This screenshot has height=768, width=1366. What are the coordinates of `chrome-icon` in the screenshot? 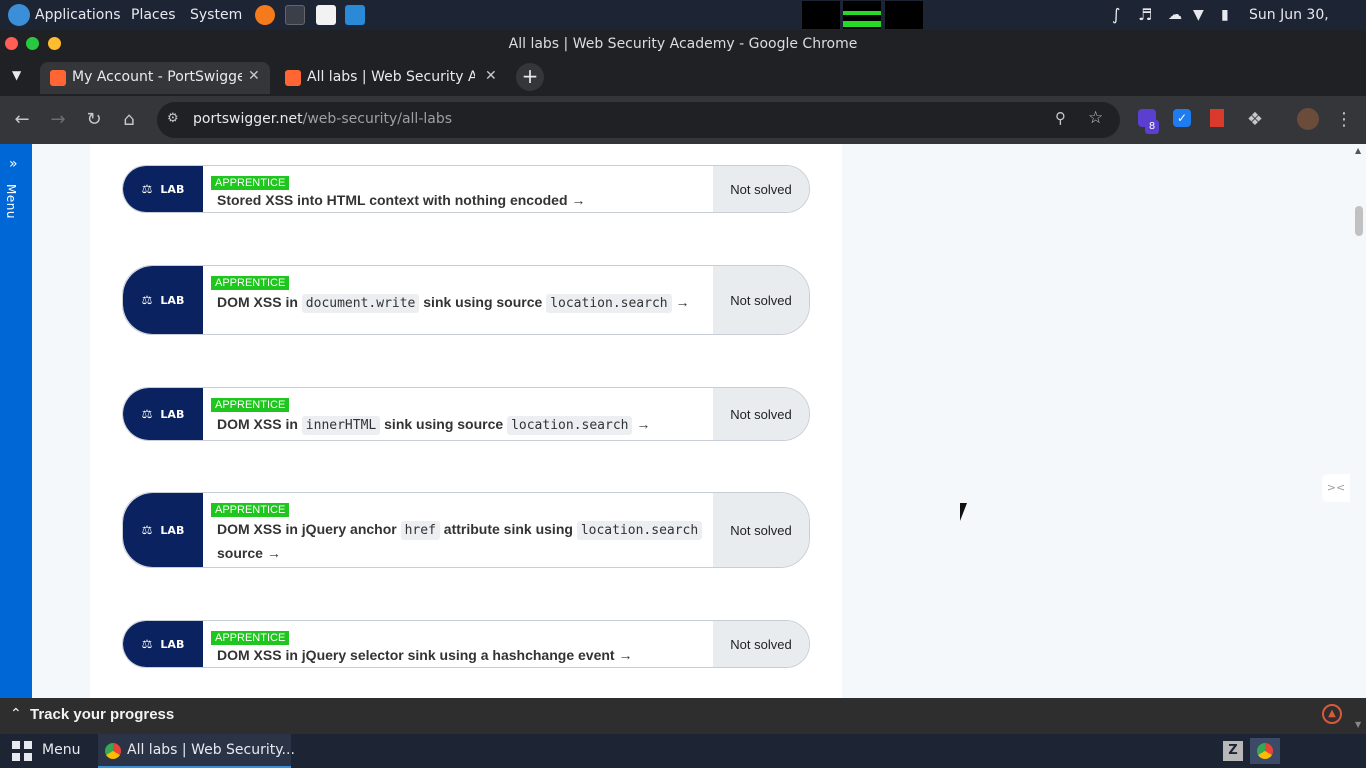 It's located at (113, 751).